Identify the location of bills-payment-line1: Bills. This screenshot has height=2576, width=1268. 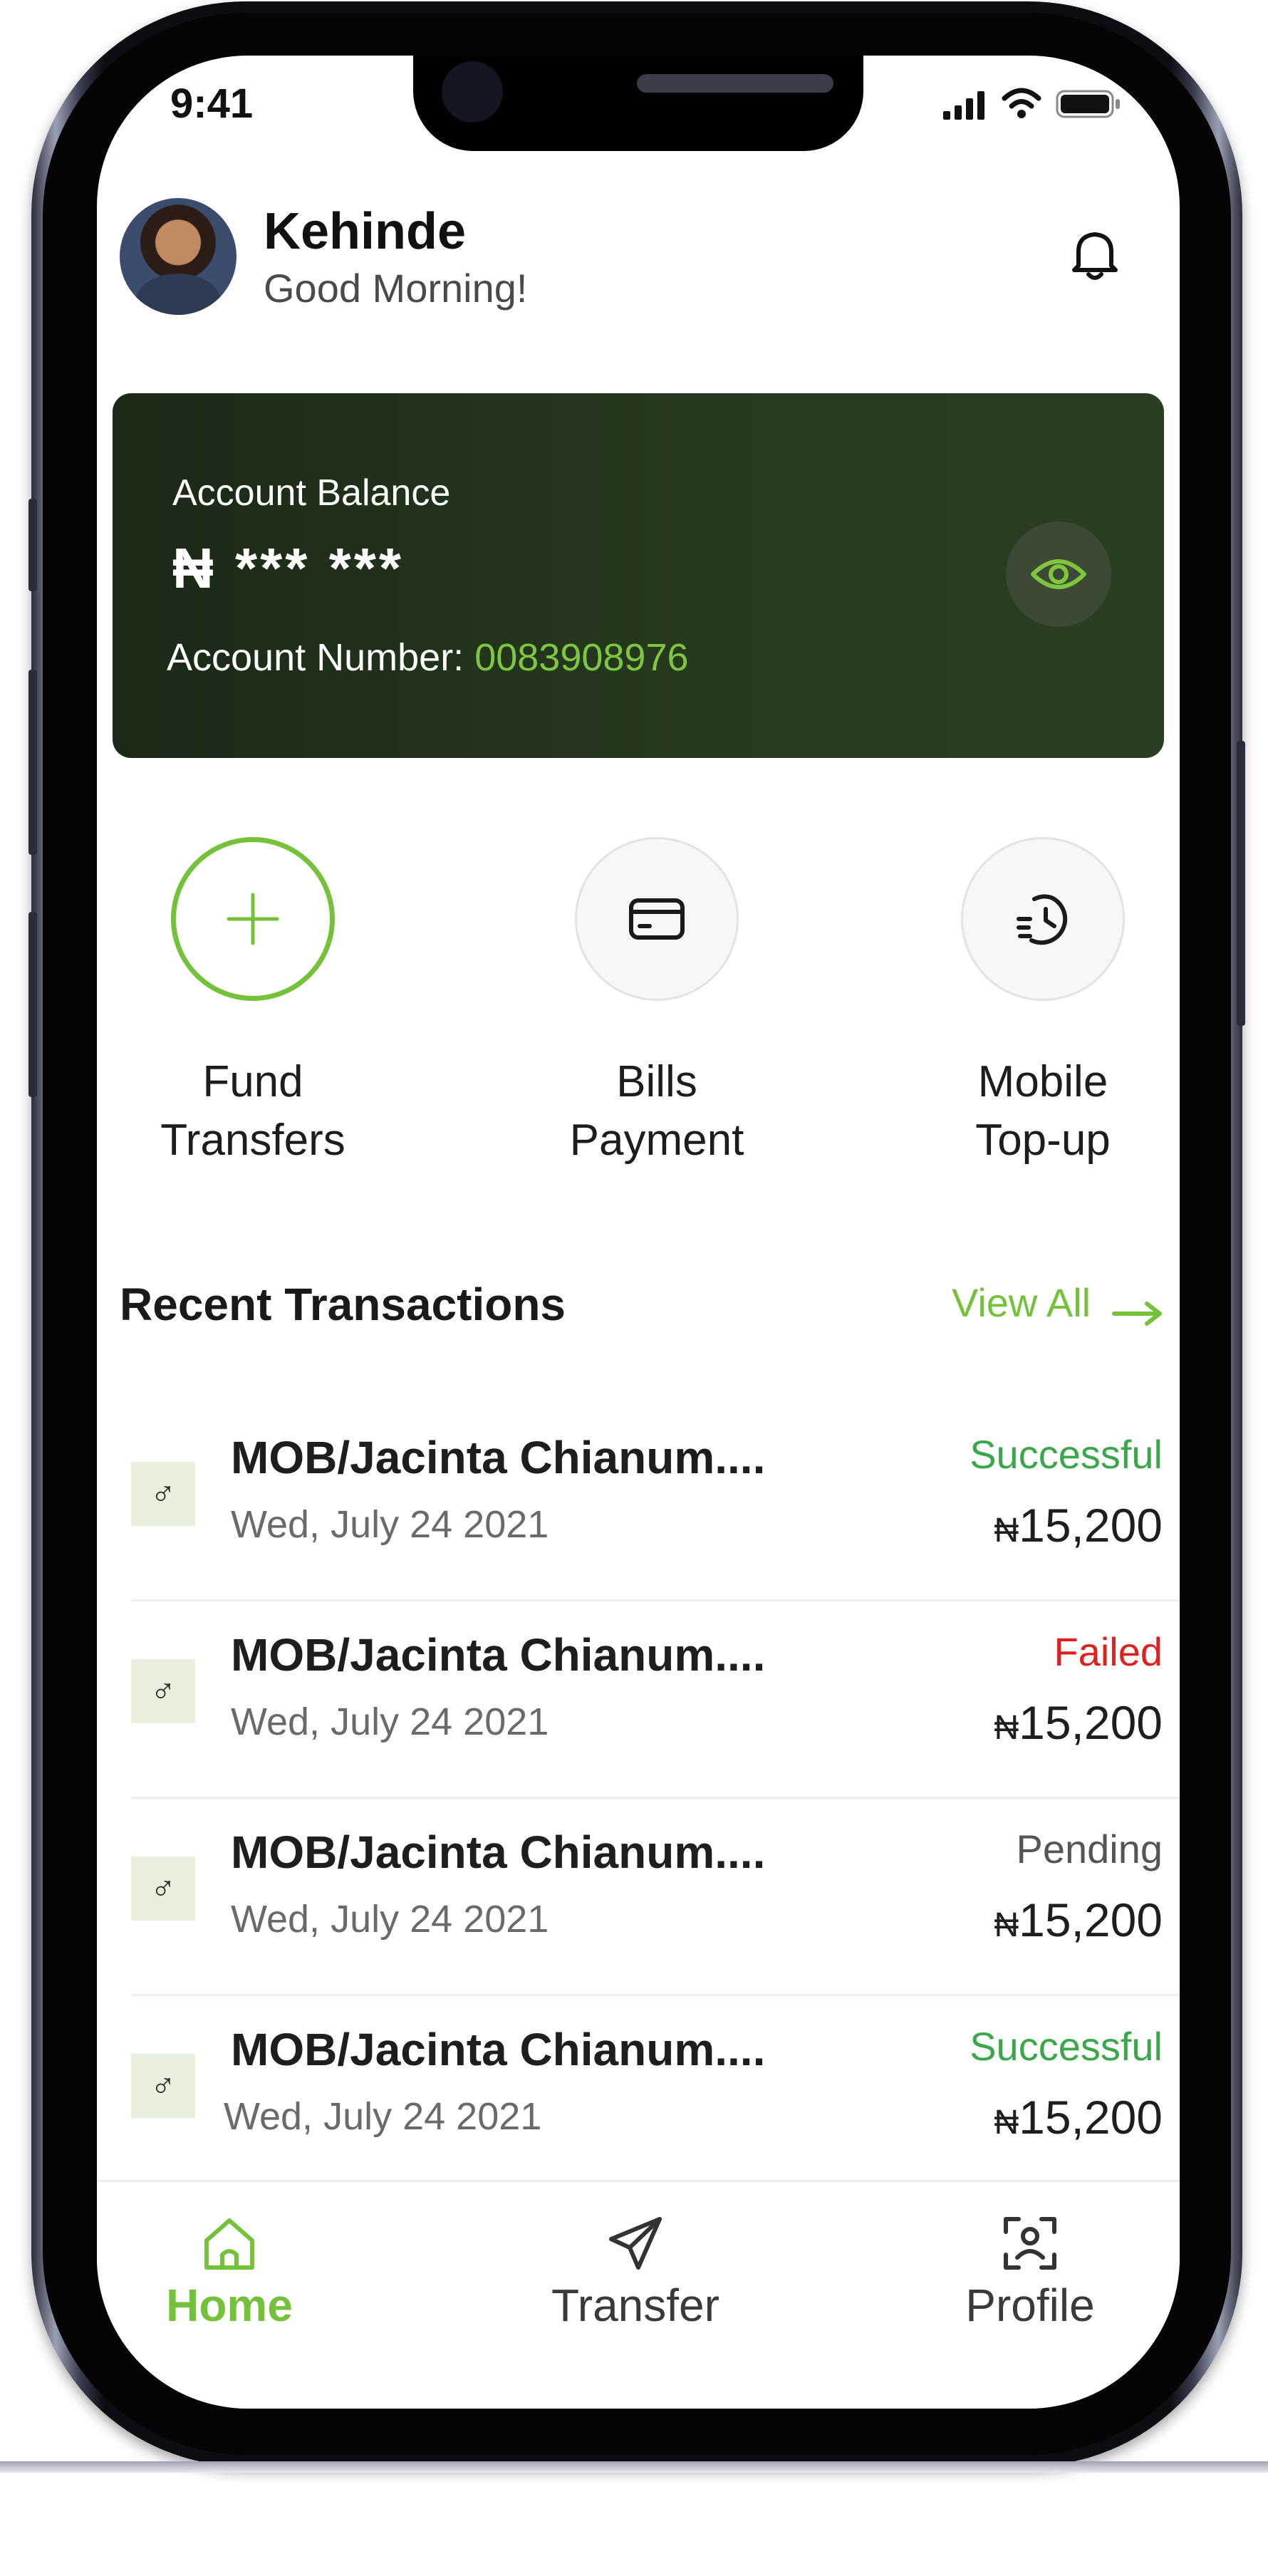
(656, 1081).